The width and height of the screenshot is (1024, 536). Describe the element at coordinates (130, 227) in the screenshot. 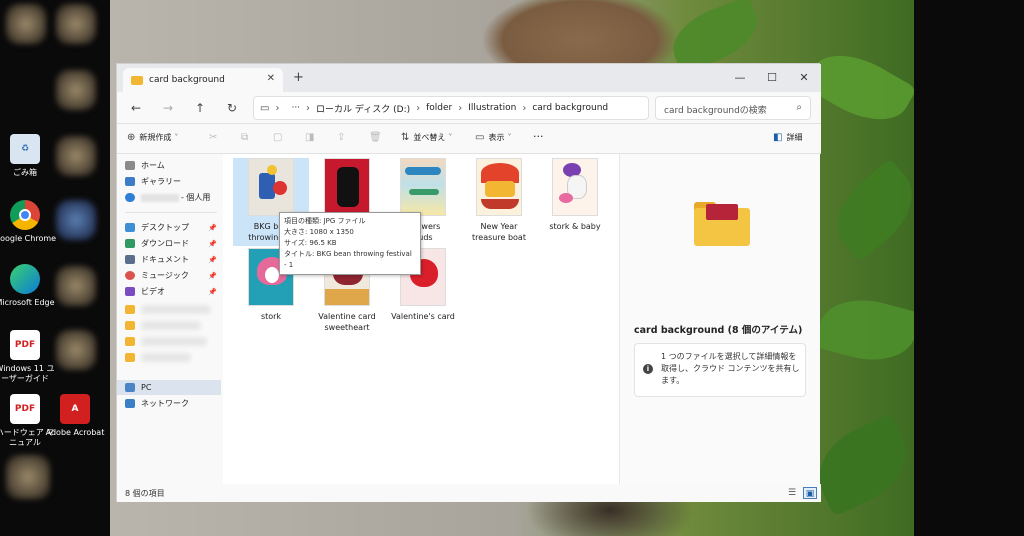

I see `desktop-folder-icon` at that location.